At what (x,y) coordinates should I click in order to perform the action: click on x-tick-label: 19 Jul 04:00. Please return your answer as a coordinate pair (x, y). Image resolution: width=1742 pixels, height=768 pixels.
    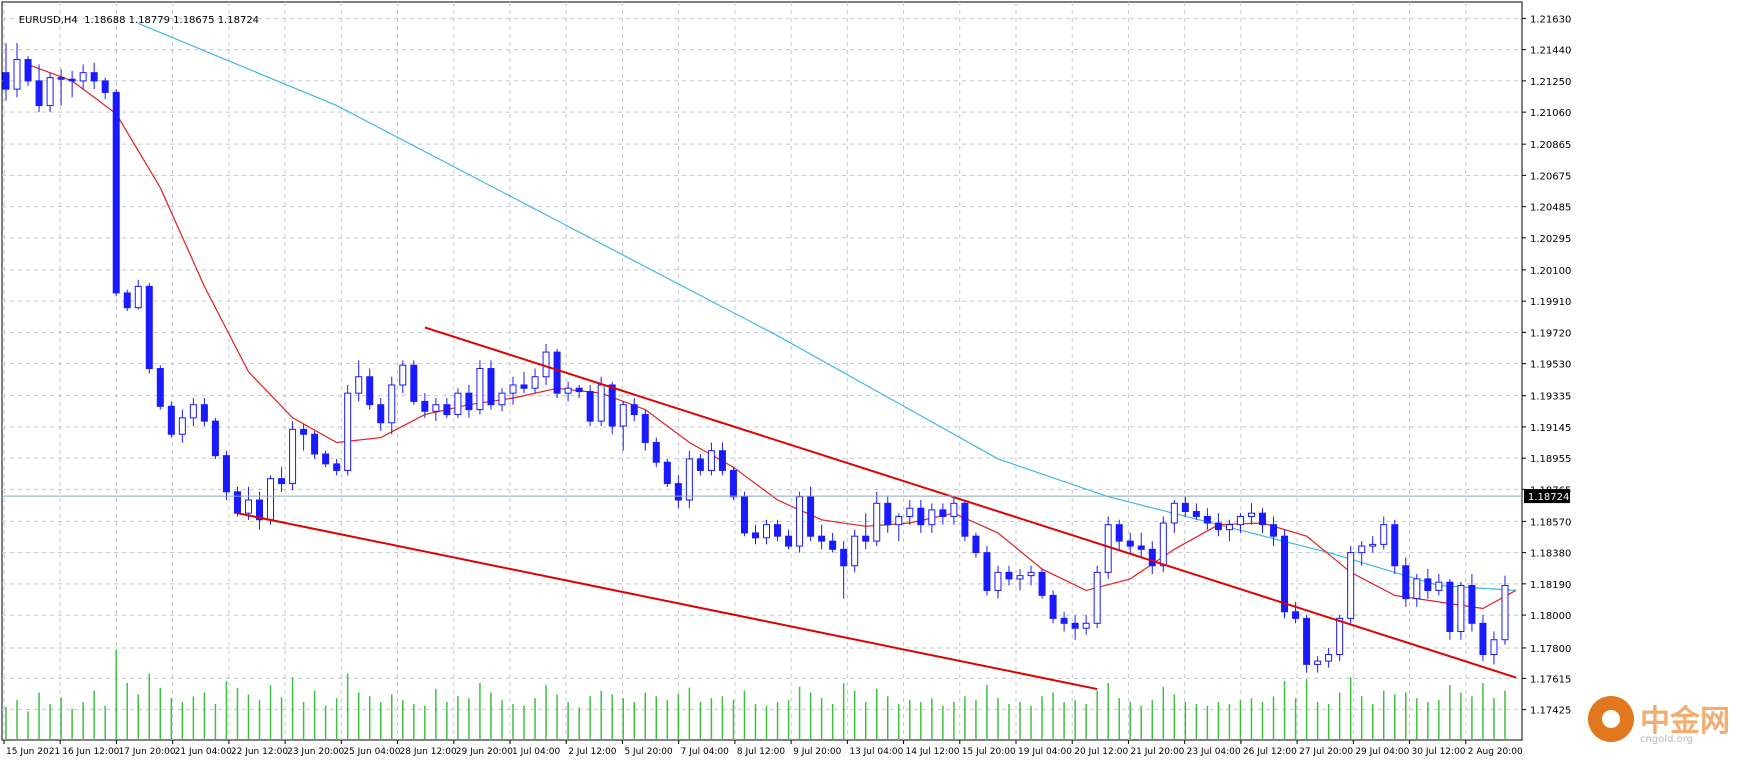
    Looking at the image, I should click on (1045, 752).